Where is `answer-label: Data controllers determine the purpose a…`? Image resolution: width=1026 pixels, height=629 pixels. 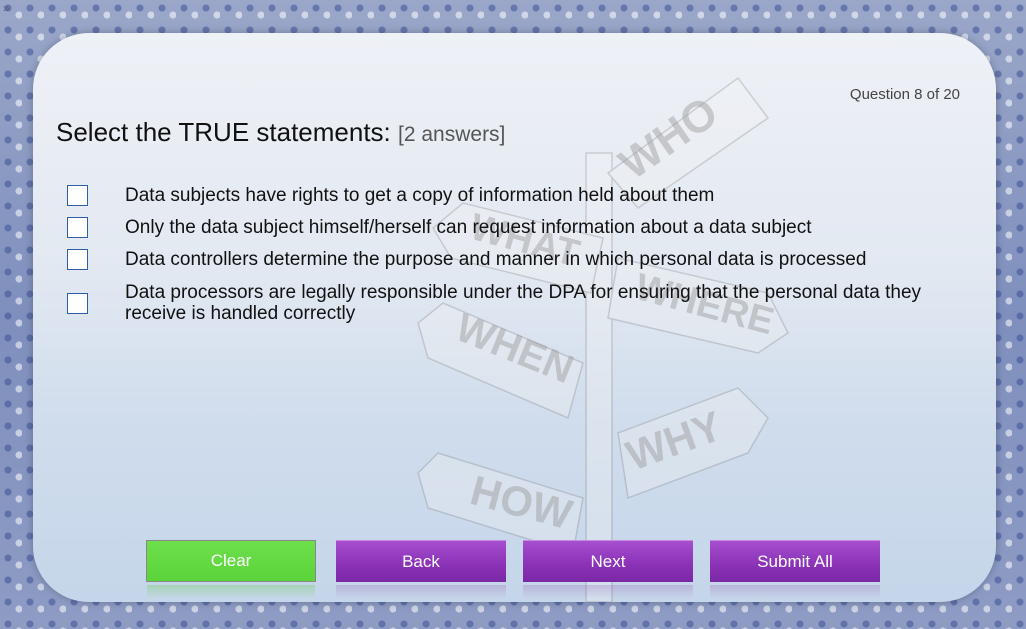
answer-label: Data controllers determine the purpose a… is located at coordinates (495, 259).